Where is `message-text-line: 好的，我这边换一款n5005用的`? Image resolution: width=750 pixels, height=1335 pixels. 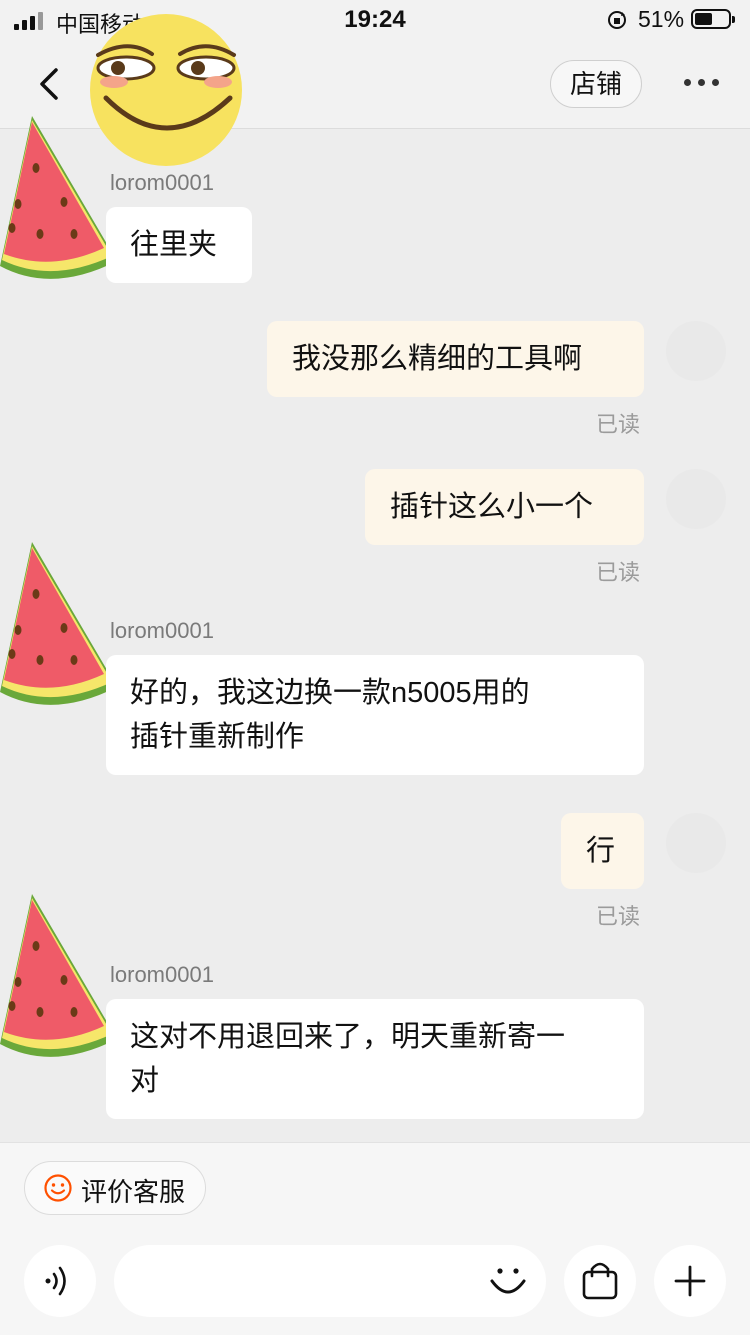 message-text-line: 好的，我这边换一款n5005用的 is located at coordinates (330, 693).